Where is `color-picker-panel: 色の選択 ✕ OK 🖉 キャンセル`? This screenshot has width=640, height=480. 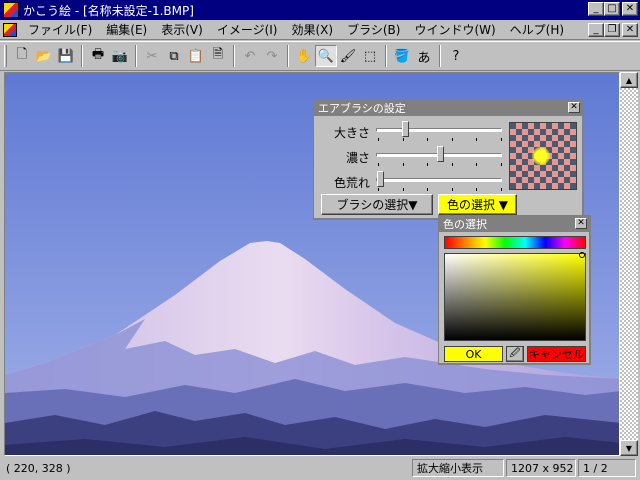 color-picker-panel: 色の選択 ✕ OK 🖉 キャンセル is located at coordinates (514, 290).